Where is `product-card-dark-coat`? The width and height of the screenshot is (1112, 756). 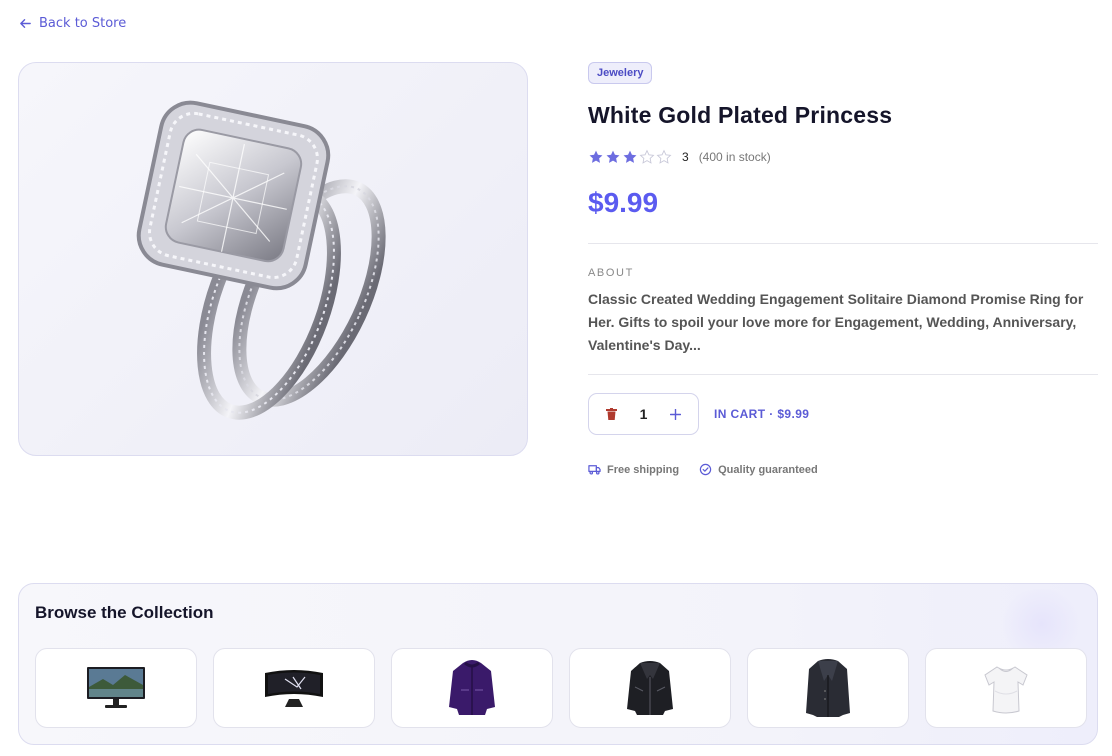
product-card-dark-coat is located at coordinates (828, 688).